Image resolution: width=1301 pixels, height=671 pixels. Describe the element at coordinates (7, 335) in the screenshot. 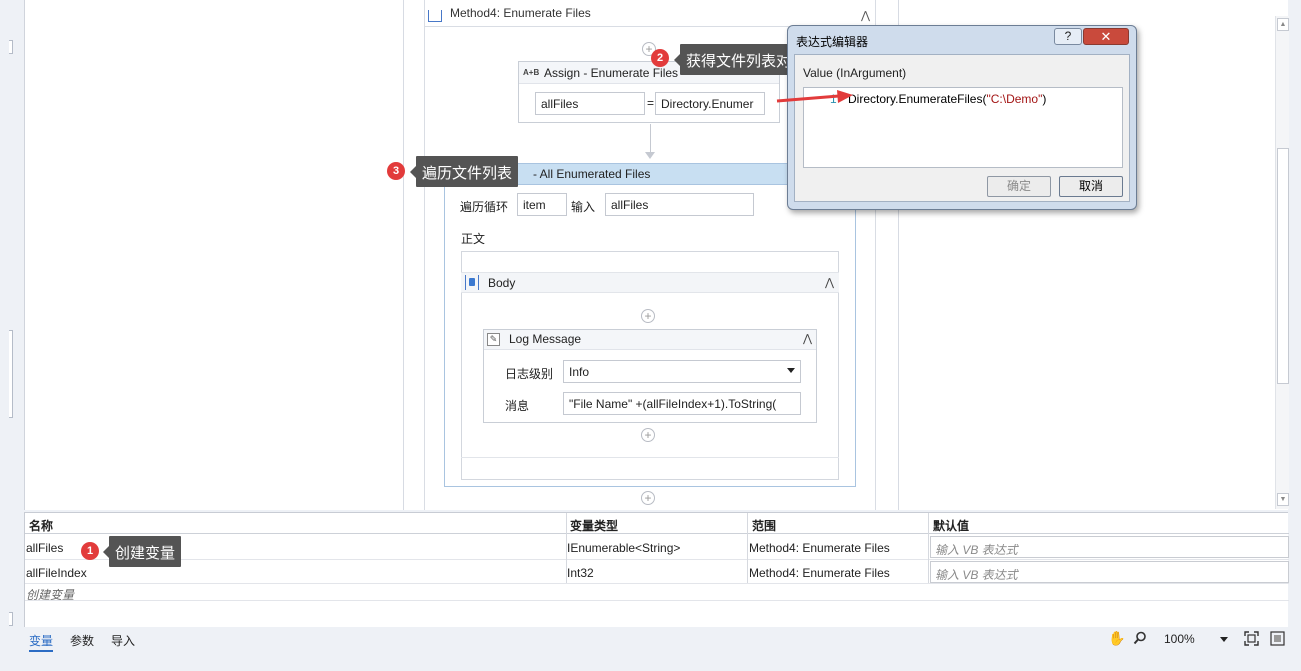

I see `left-toolbox-strip` at that location.